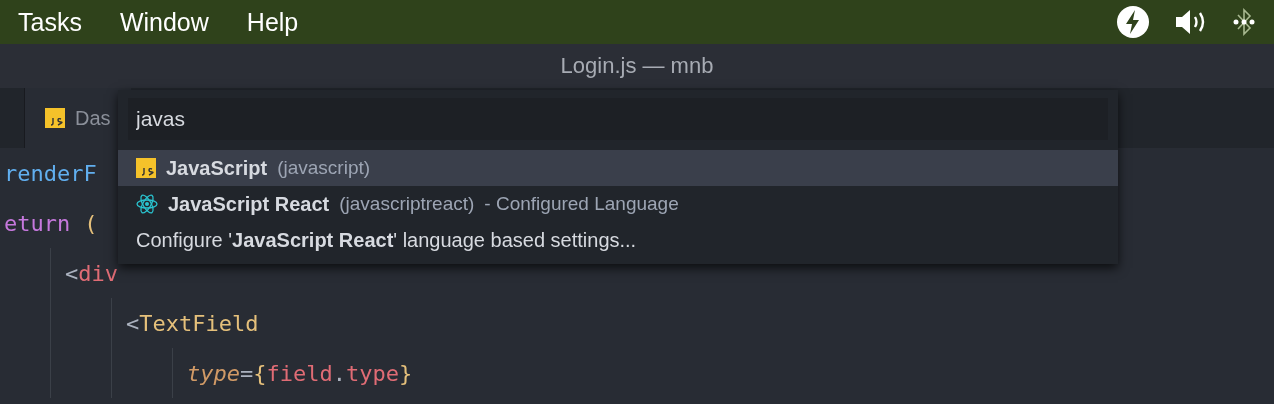 The width and height of the screenshot is (1274, 404). I want to click on code-token: =, so click(247, 373).